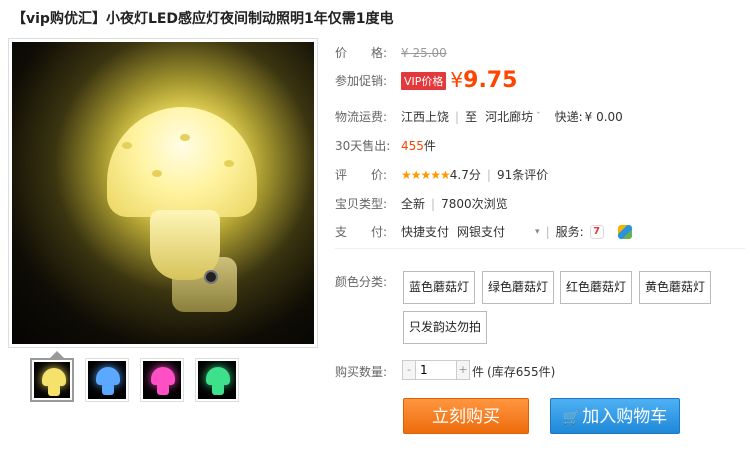 This screenshot has height=452, width=750. I want to click on decrement-button: -, so click(409, 370).